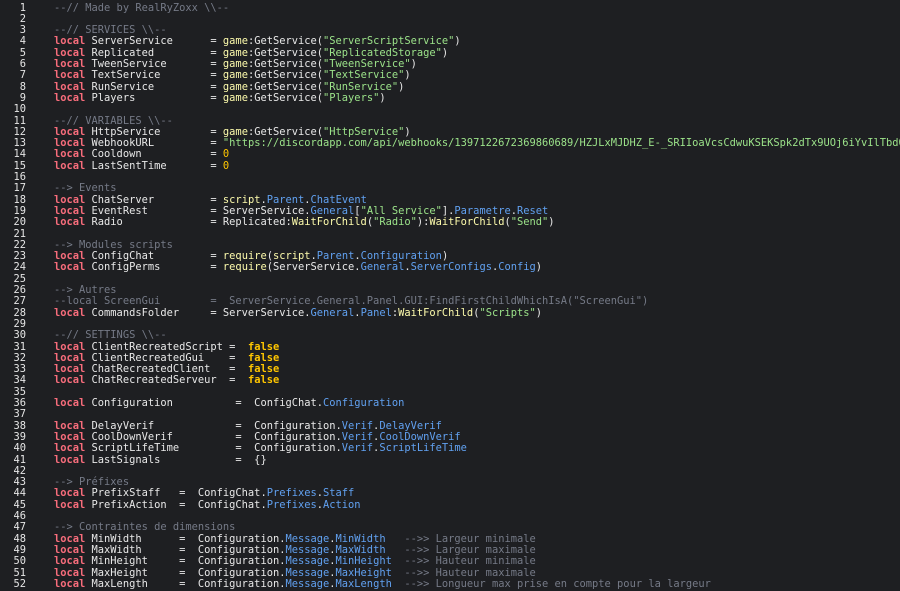 The image size is (900, 591). Describe the element at coordinates (339, 493) in the screenshot. I see `code-token: Staff` at that location.